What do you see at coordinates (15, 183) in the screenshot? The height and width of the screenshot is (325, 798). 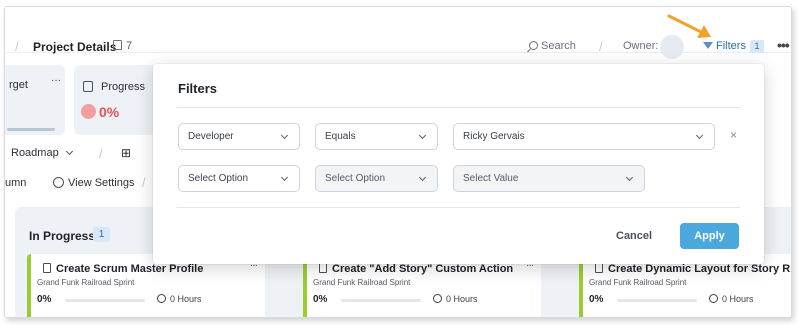 I see `column-button: umn` at bounding box center [15, 183].